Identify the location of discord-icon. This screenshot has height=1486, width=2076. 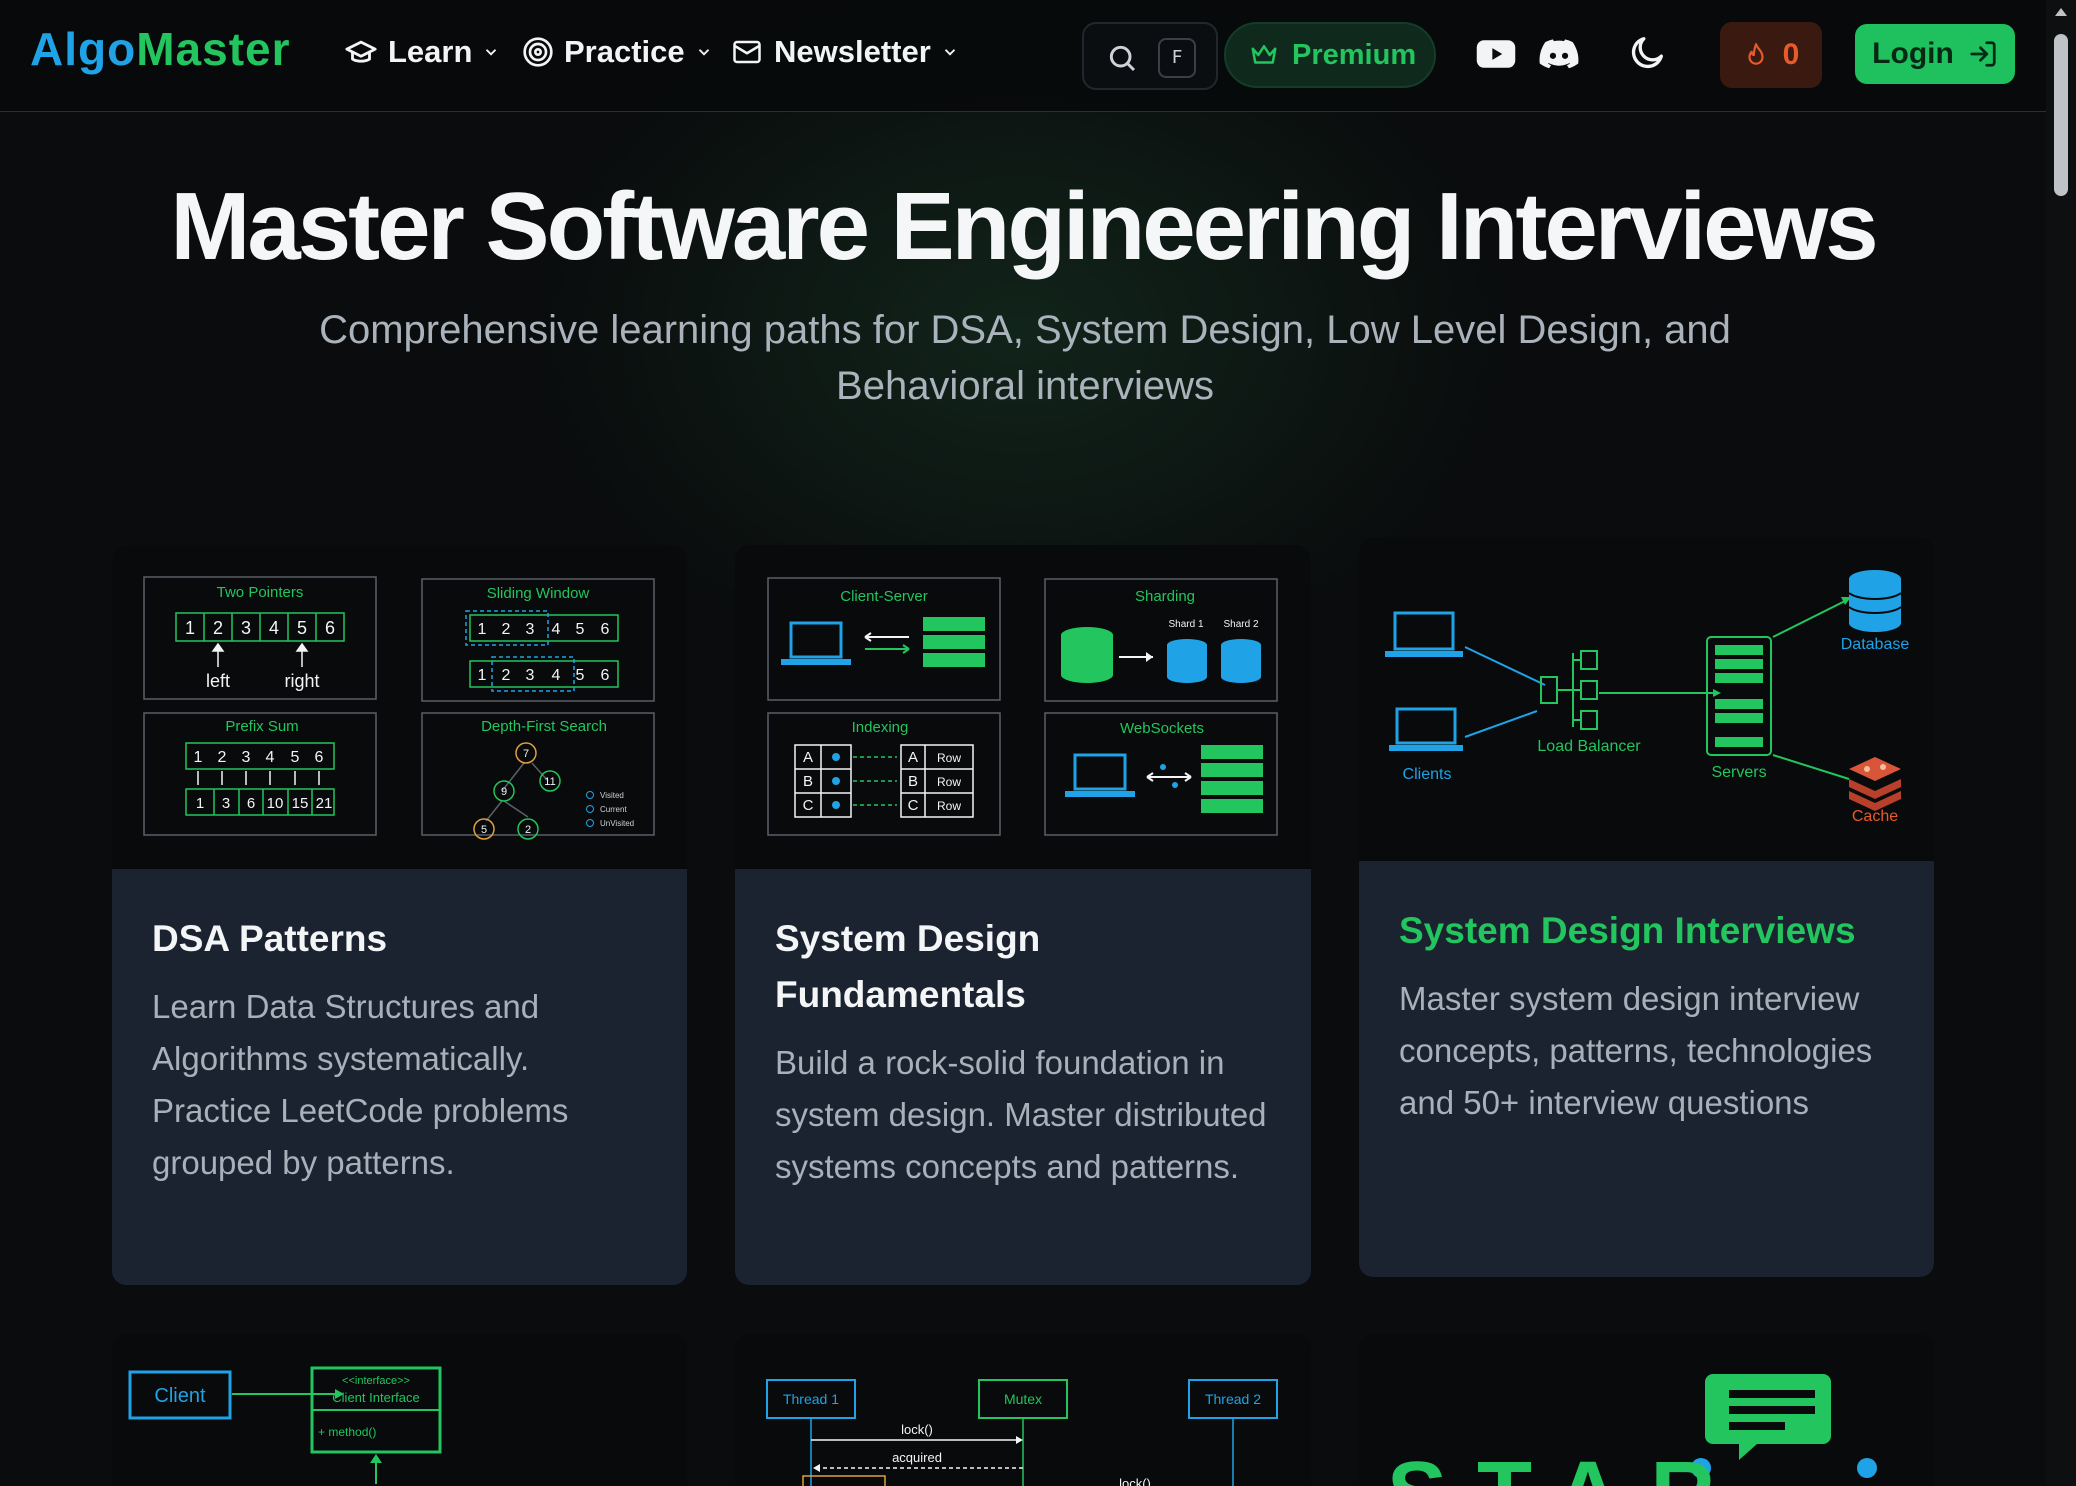
(1559, 54).